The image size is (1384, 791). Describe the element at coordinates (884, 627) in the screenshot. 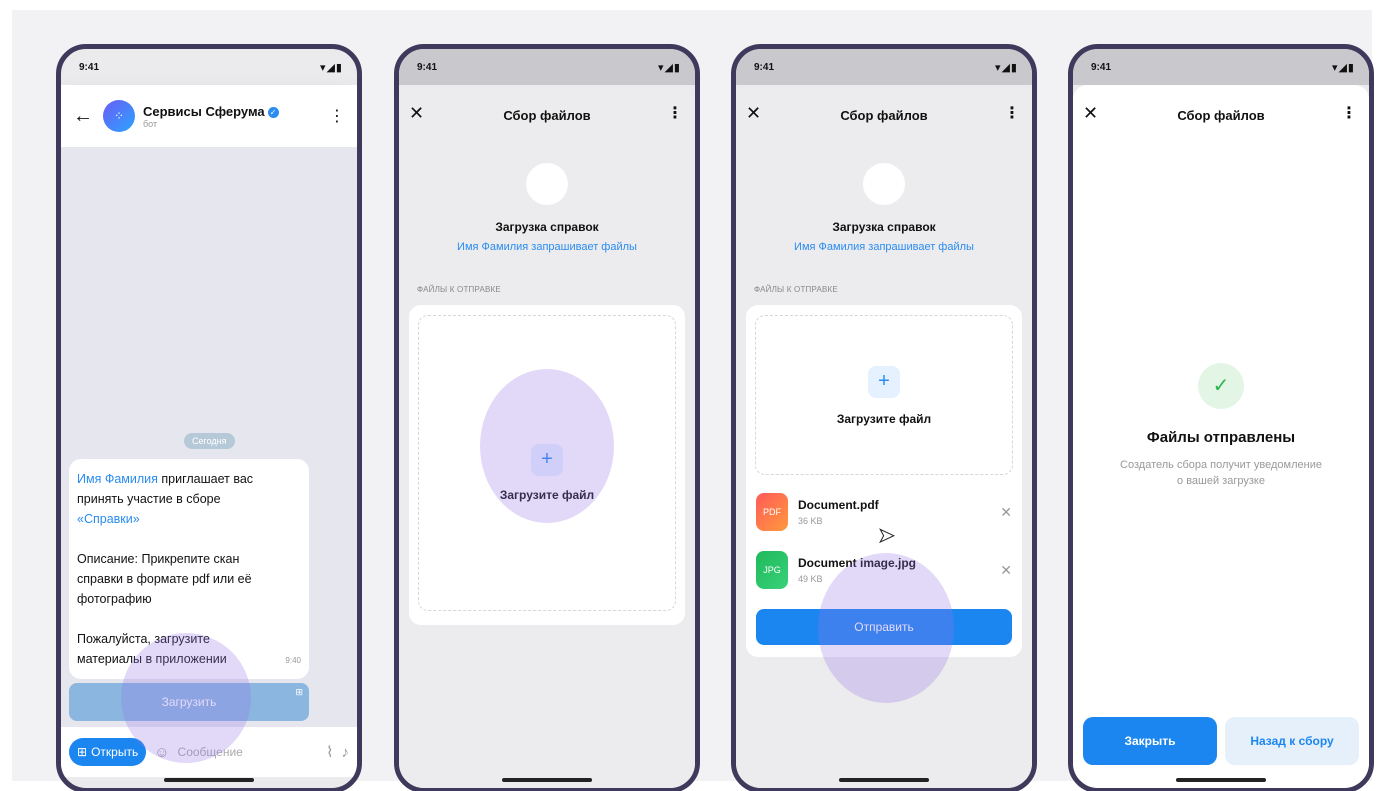

I see `send-button: Отправить` at that location.